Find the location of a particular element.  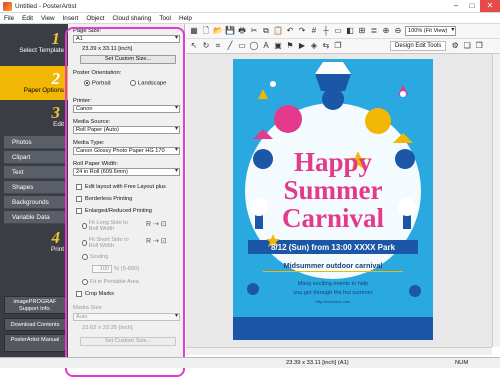

new-icon: 🗋 is located at coordinates (206, 31).